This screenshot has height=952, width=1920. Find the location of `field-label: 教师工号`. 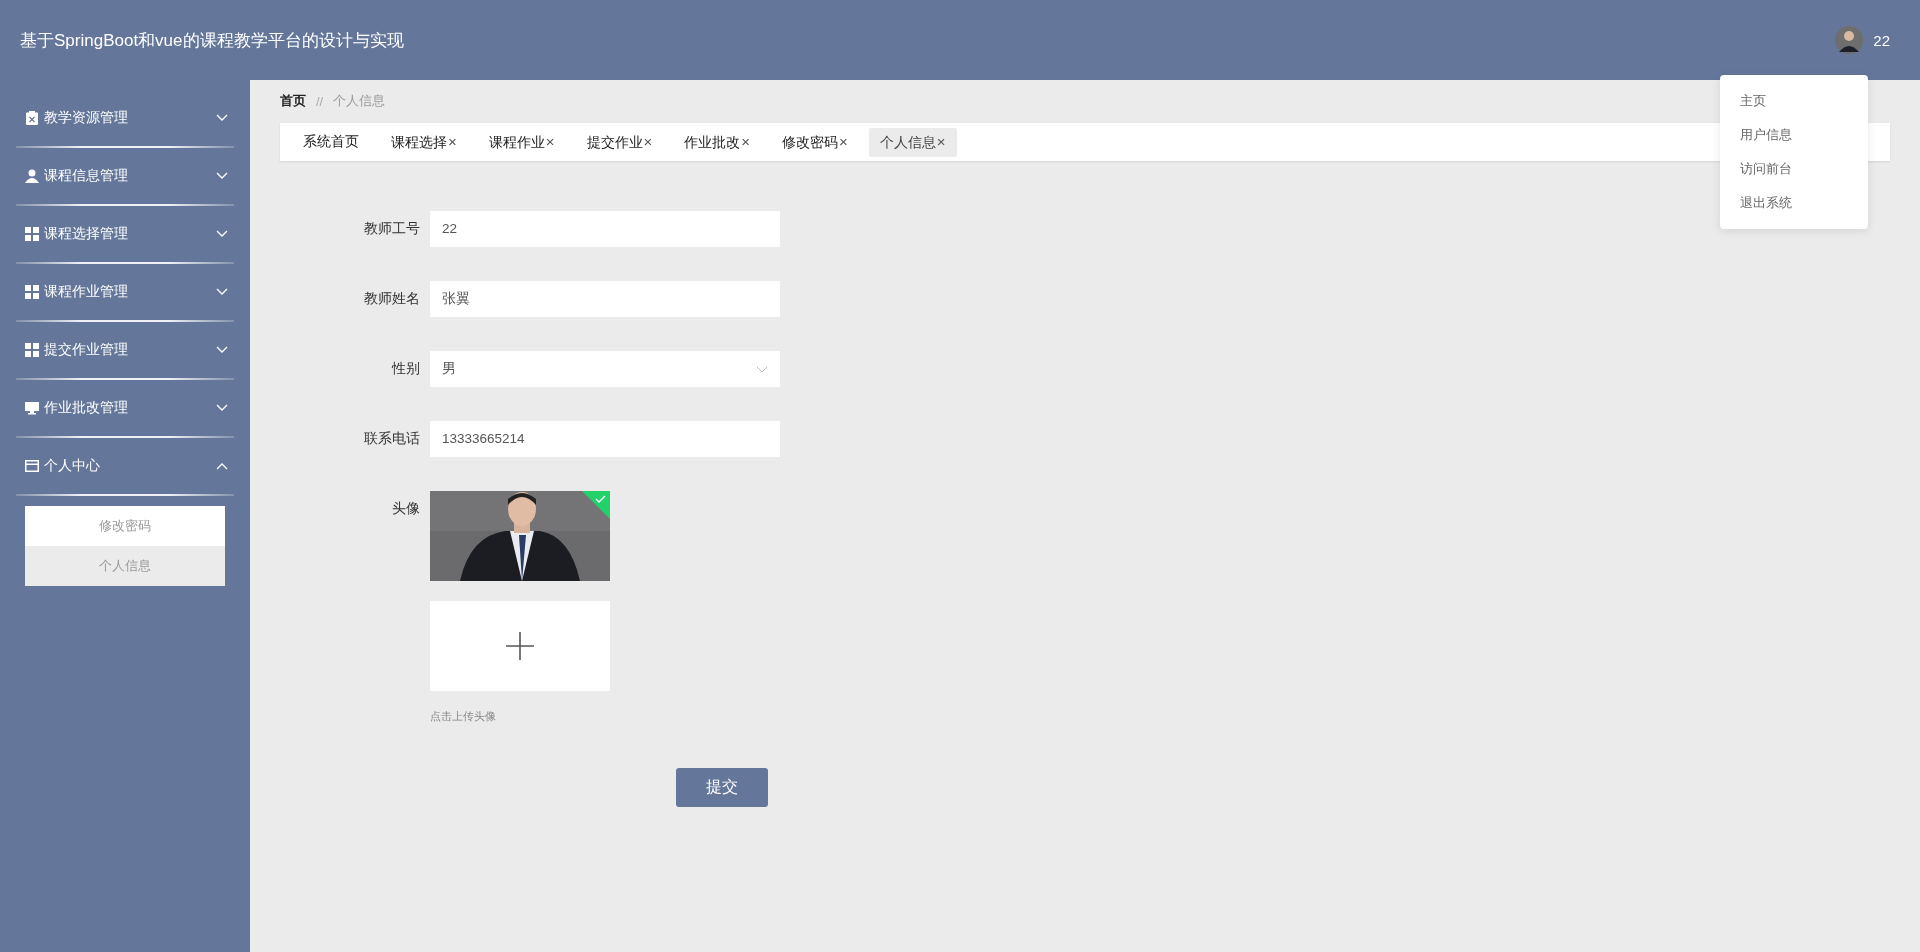

field-label: 教师工号 is located at coordinates (392, 229).